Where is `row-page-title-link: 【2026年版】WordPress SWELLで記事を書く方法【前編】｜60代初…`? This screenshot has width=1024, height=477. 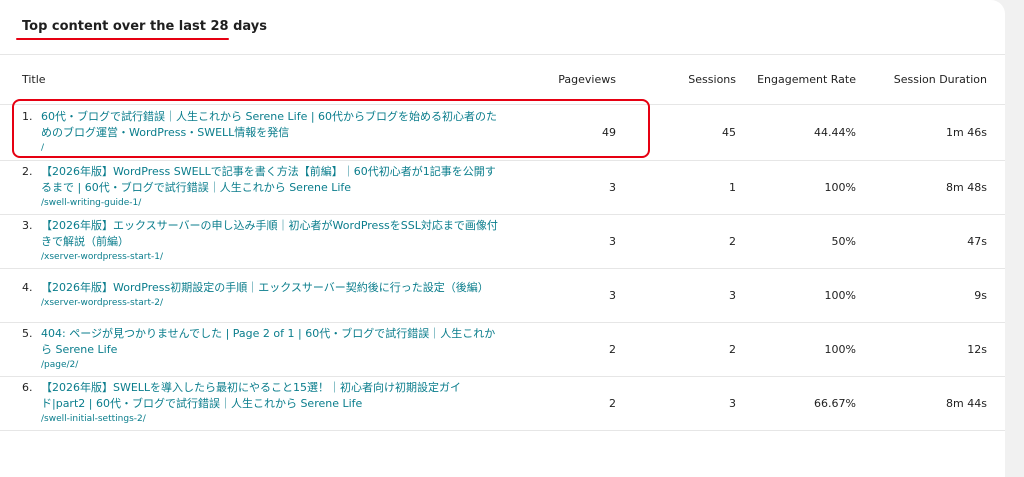
row-page-title-link: 【2026年版】WordPress SWELLで記事を書く方法【前編】｜60代初… is located at coordinates (271, 180).